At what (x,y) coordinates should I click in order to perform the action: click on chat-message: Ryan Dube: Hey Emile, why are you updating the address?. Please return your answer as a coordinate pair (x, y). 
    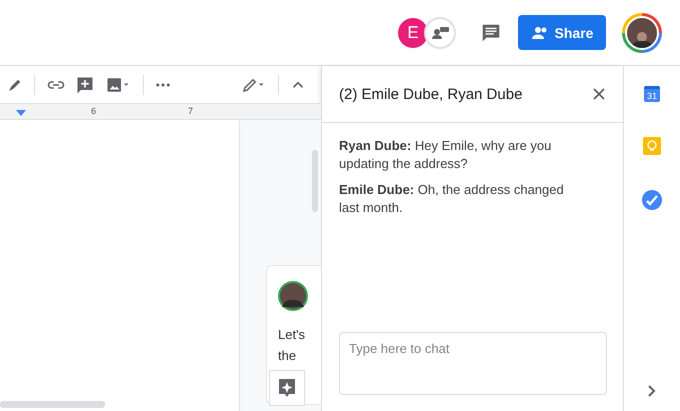
    Looking at the image, I should click on (445, 155).